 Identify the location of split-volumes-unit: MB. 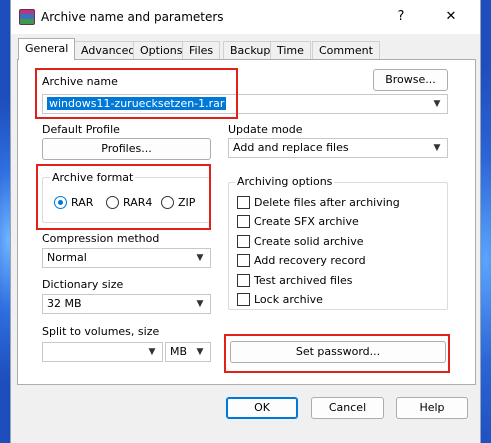
(179, 351).